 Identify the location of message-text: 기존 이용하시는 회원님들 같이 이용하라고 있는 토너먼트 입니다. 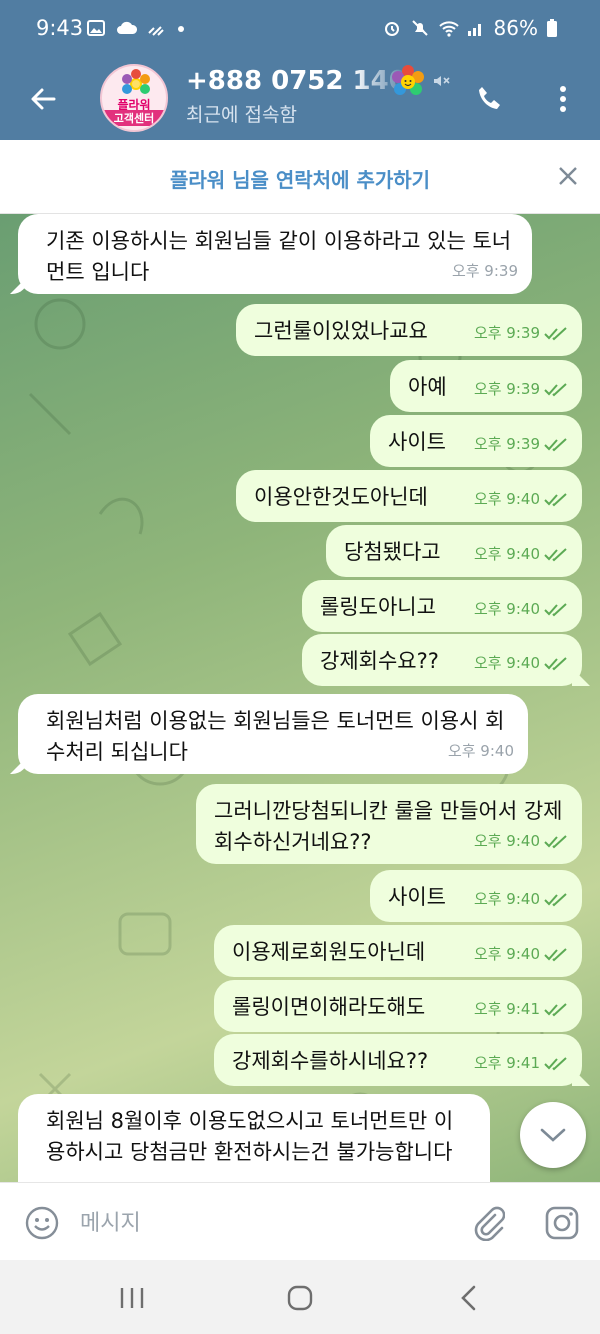
(279, 256).